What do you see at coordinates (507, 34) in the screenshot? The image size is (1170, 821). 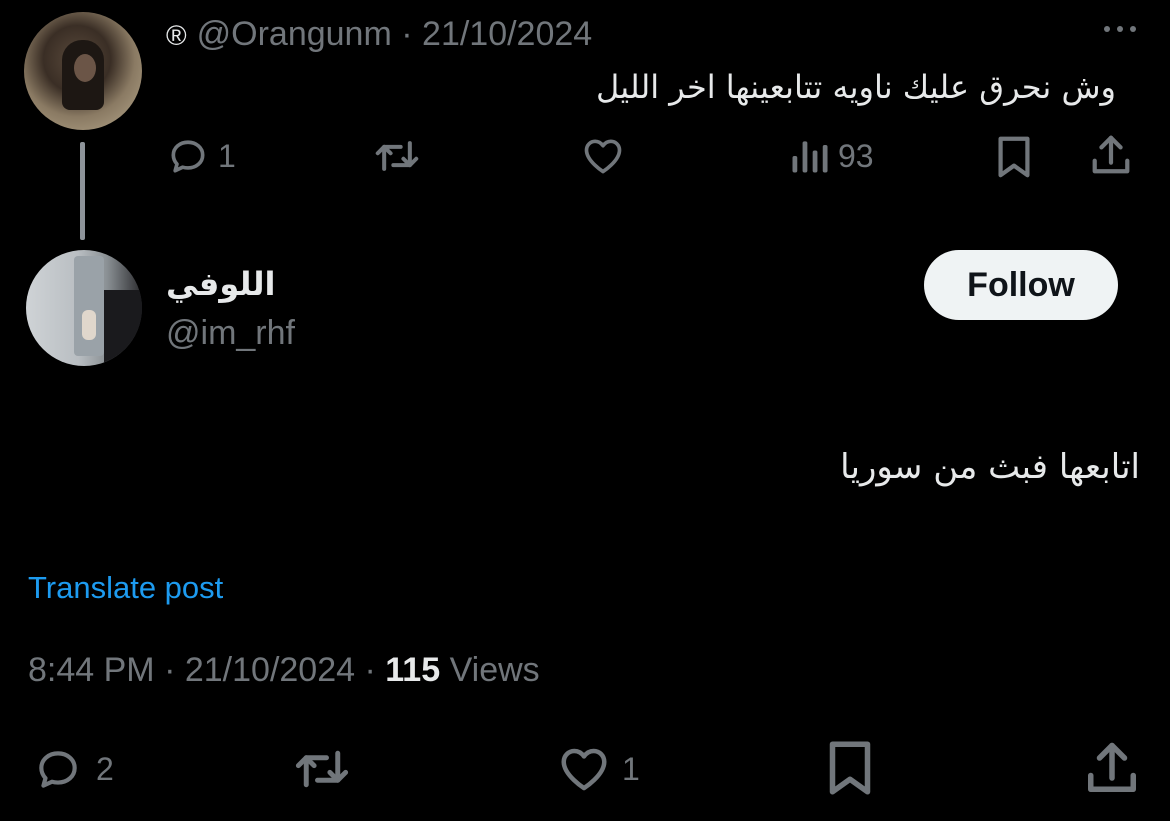 I see `parent-tweet-date: 21/10/2024` at bounding box center [507, 34].